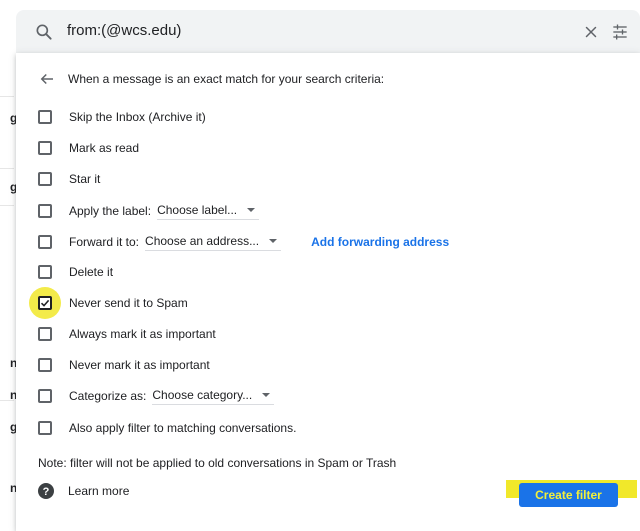  Describe the element at coordinates (139, 365) in the screenshot. I see `option-label: Never mark it as important` at that location.